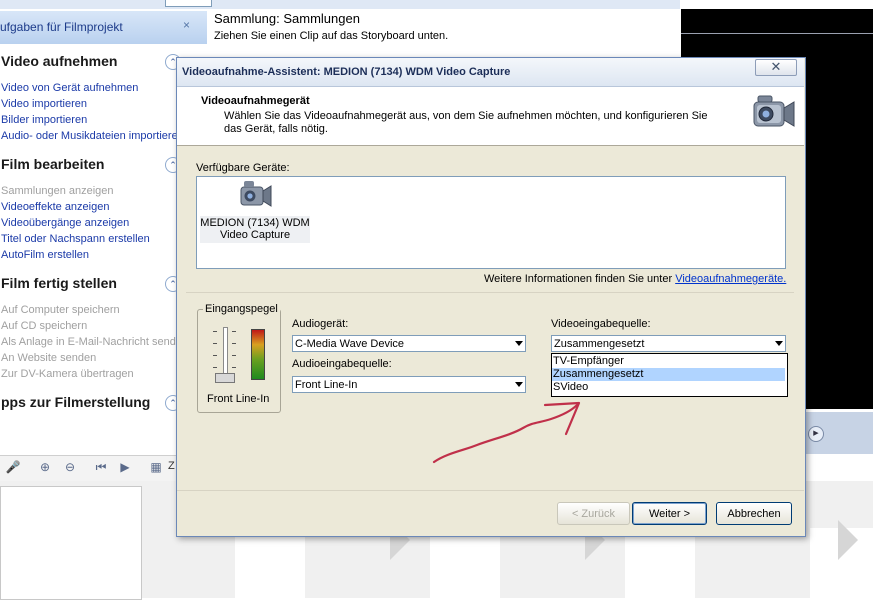 This screenshot has height=600, width=873. I want to click on dropdown-option-composite: Zusammengesetzt, so click(668, 374).